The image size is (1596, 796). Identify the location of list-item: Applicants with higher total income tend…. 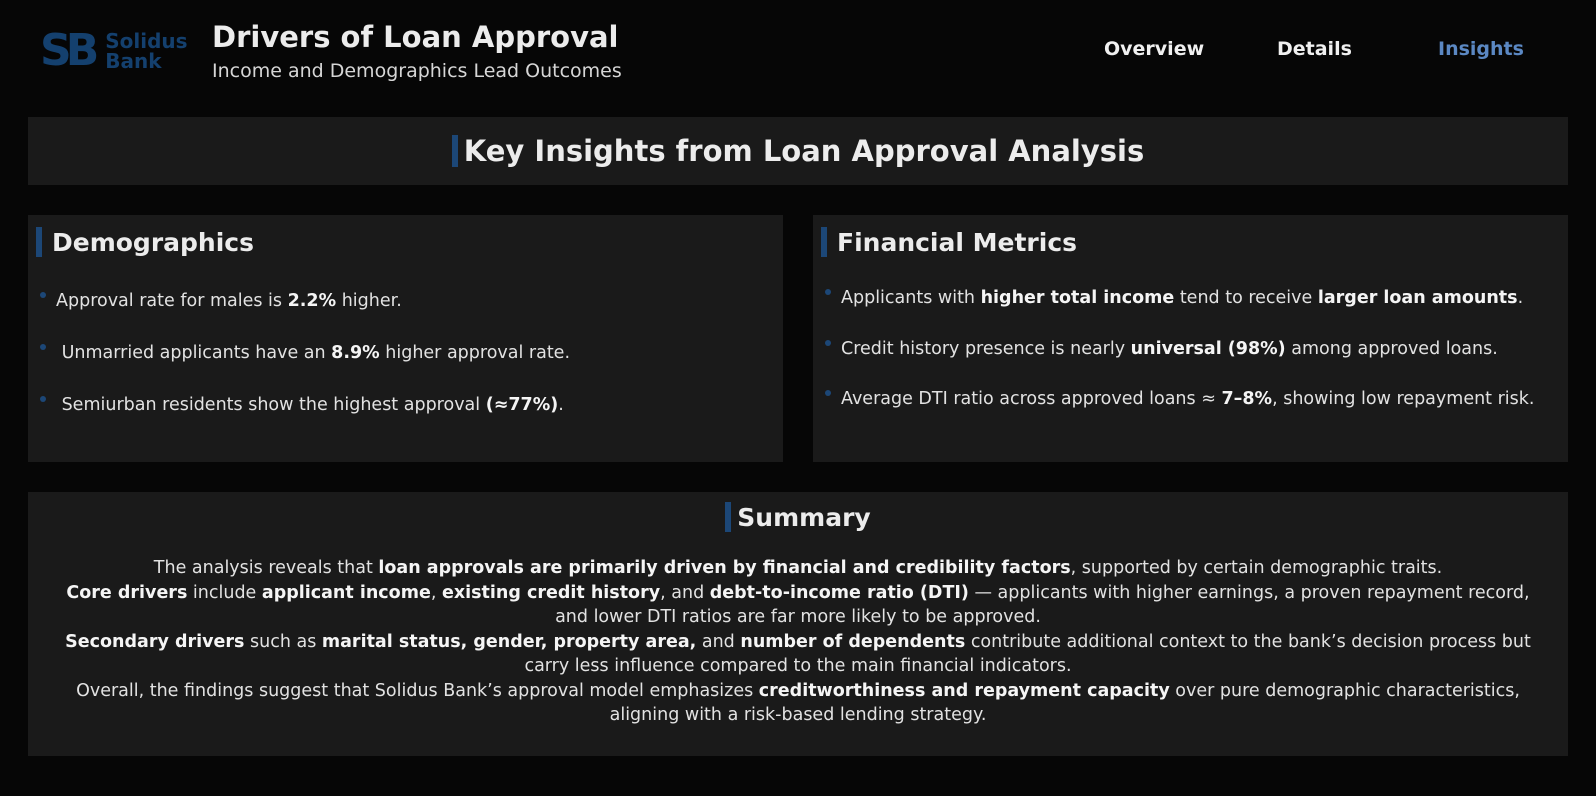
(1174, 298).